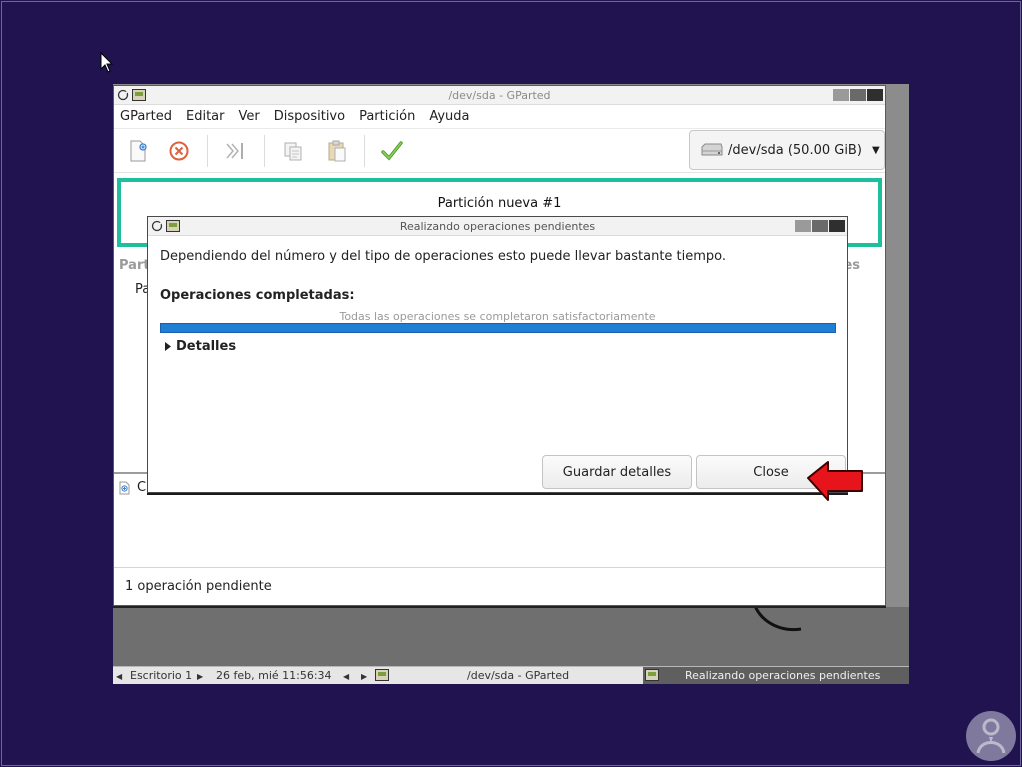 This screenshot has width=1022, height=767. I want to click on task-active: Realizando operaciones pendientes, so click(776, 675).